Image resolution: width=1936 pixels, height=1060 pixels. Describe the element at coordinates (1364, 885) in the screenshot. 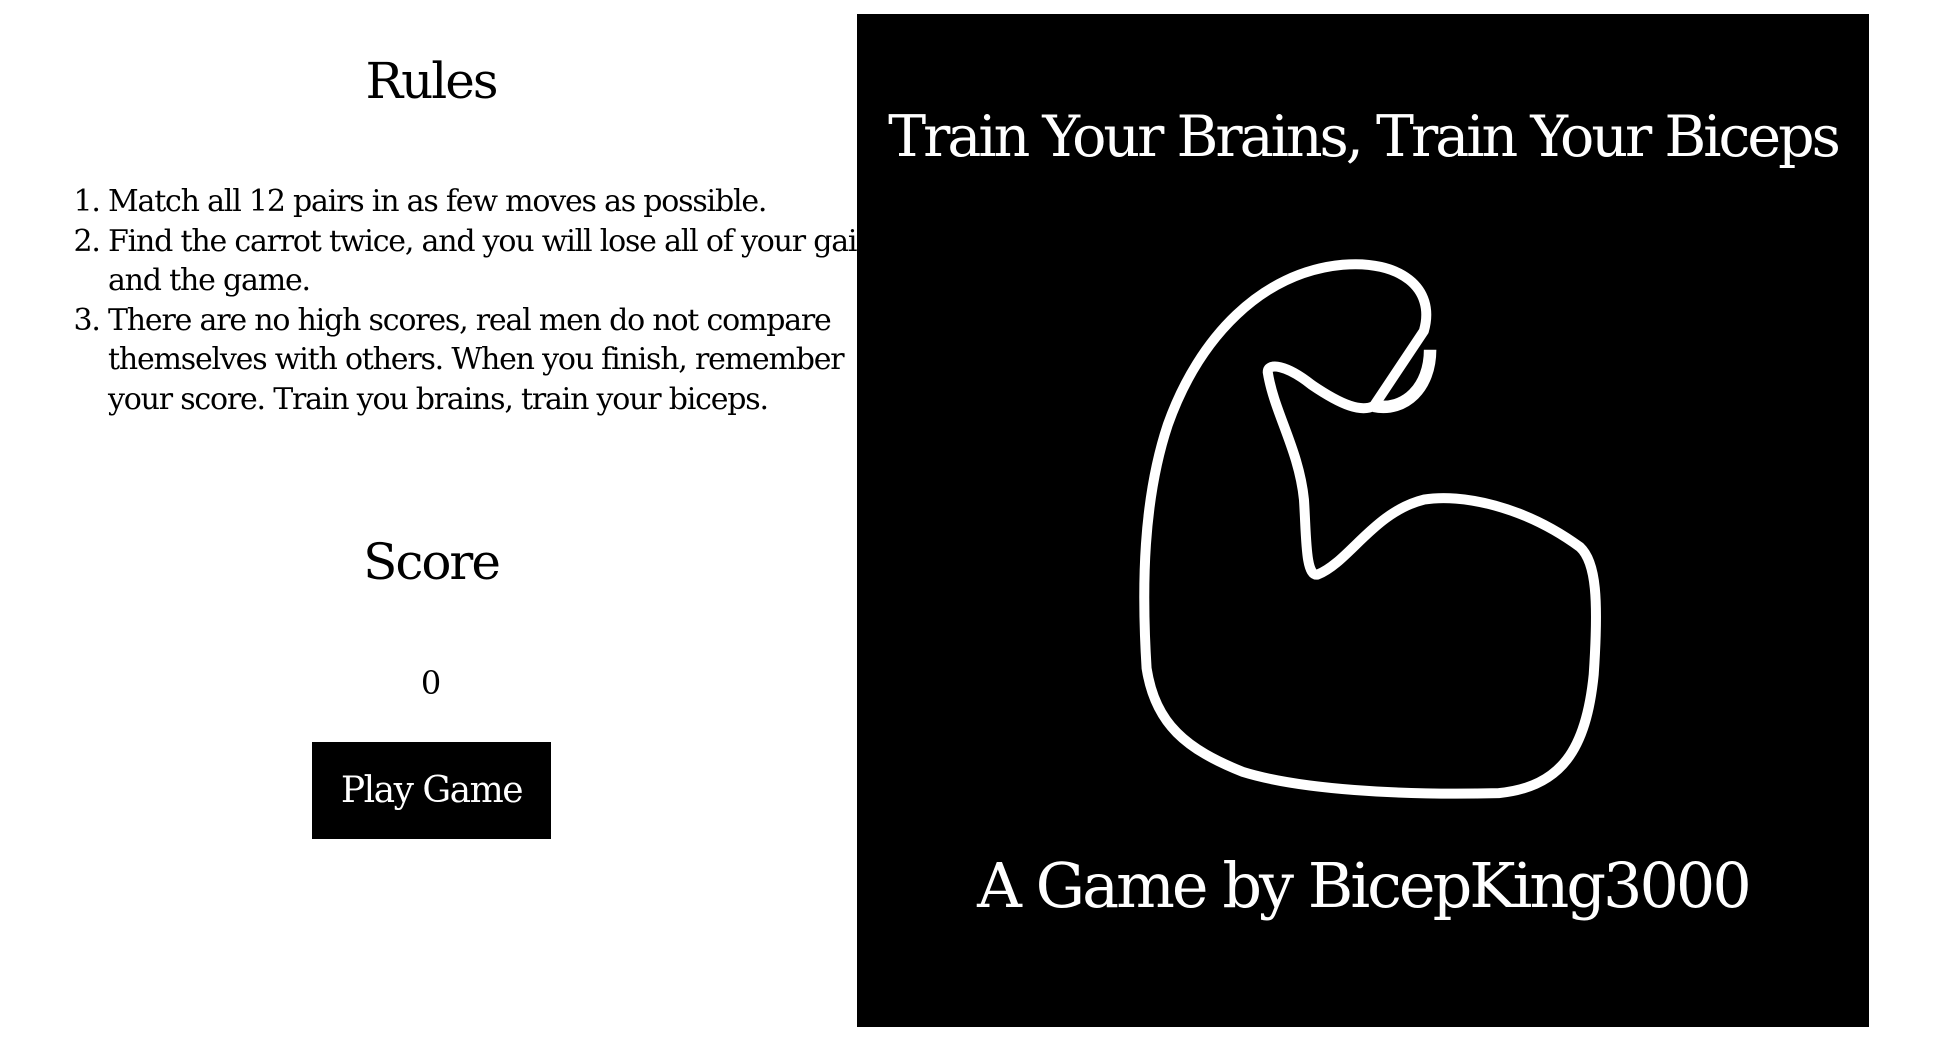

I see `game-byline: A Game by BicepKing3000` at that location.